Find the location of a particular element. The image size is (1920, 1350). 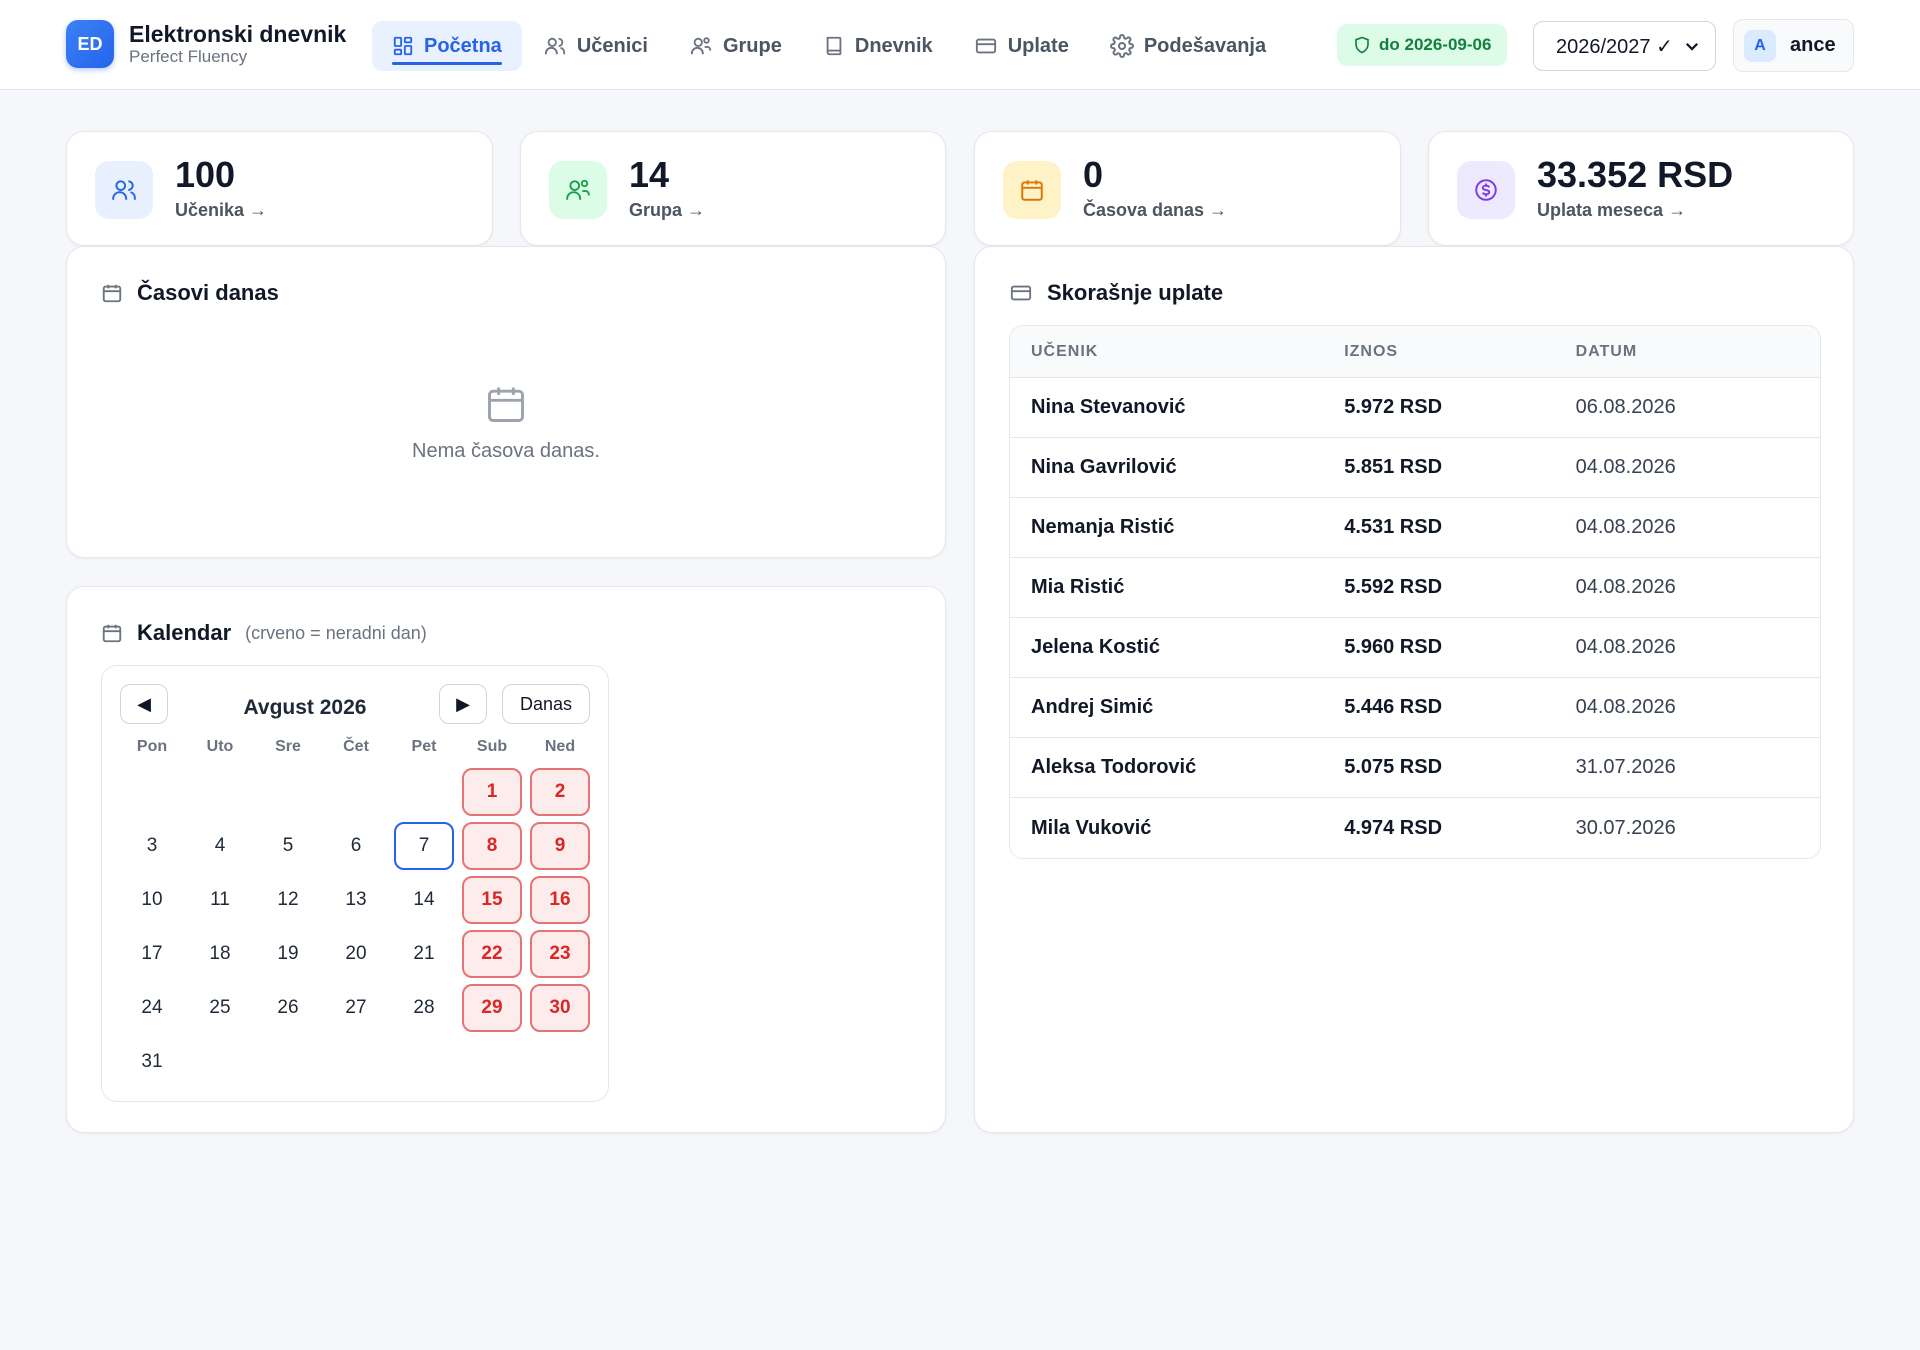

stat-card-monthly-payments: 33.352 RSD Uplata meseca → is located at coordinates (1641, 188).